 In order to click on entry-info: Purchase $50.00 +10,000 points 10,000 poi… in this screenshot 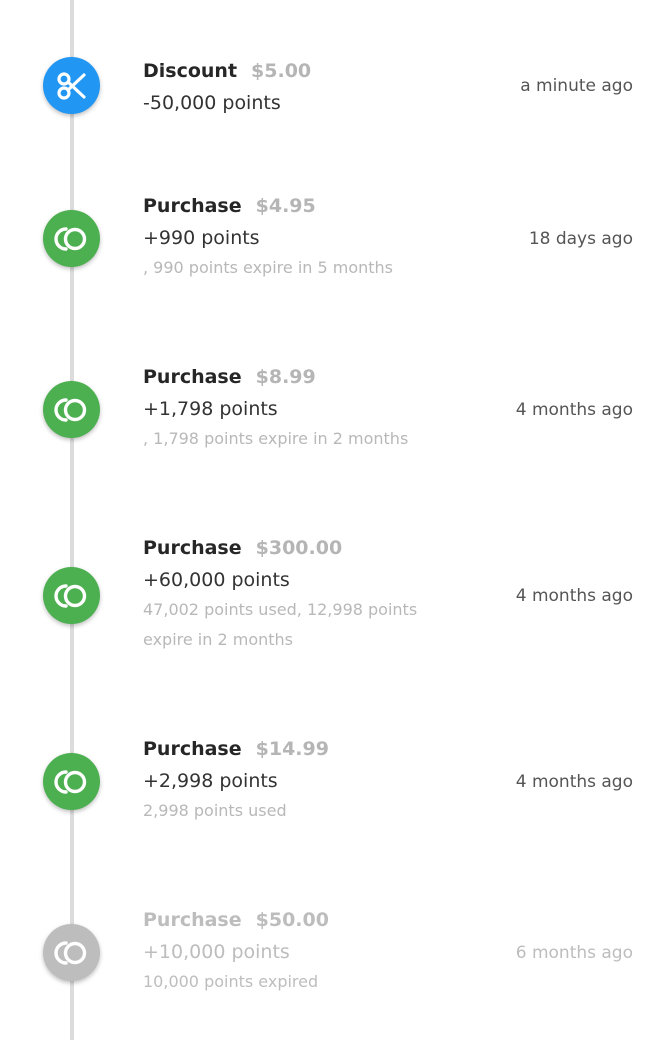, I will do `click(303, 952)`.